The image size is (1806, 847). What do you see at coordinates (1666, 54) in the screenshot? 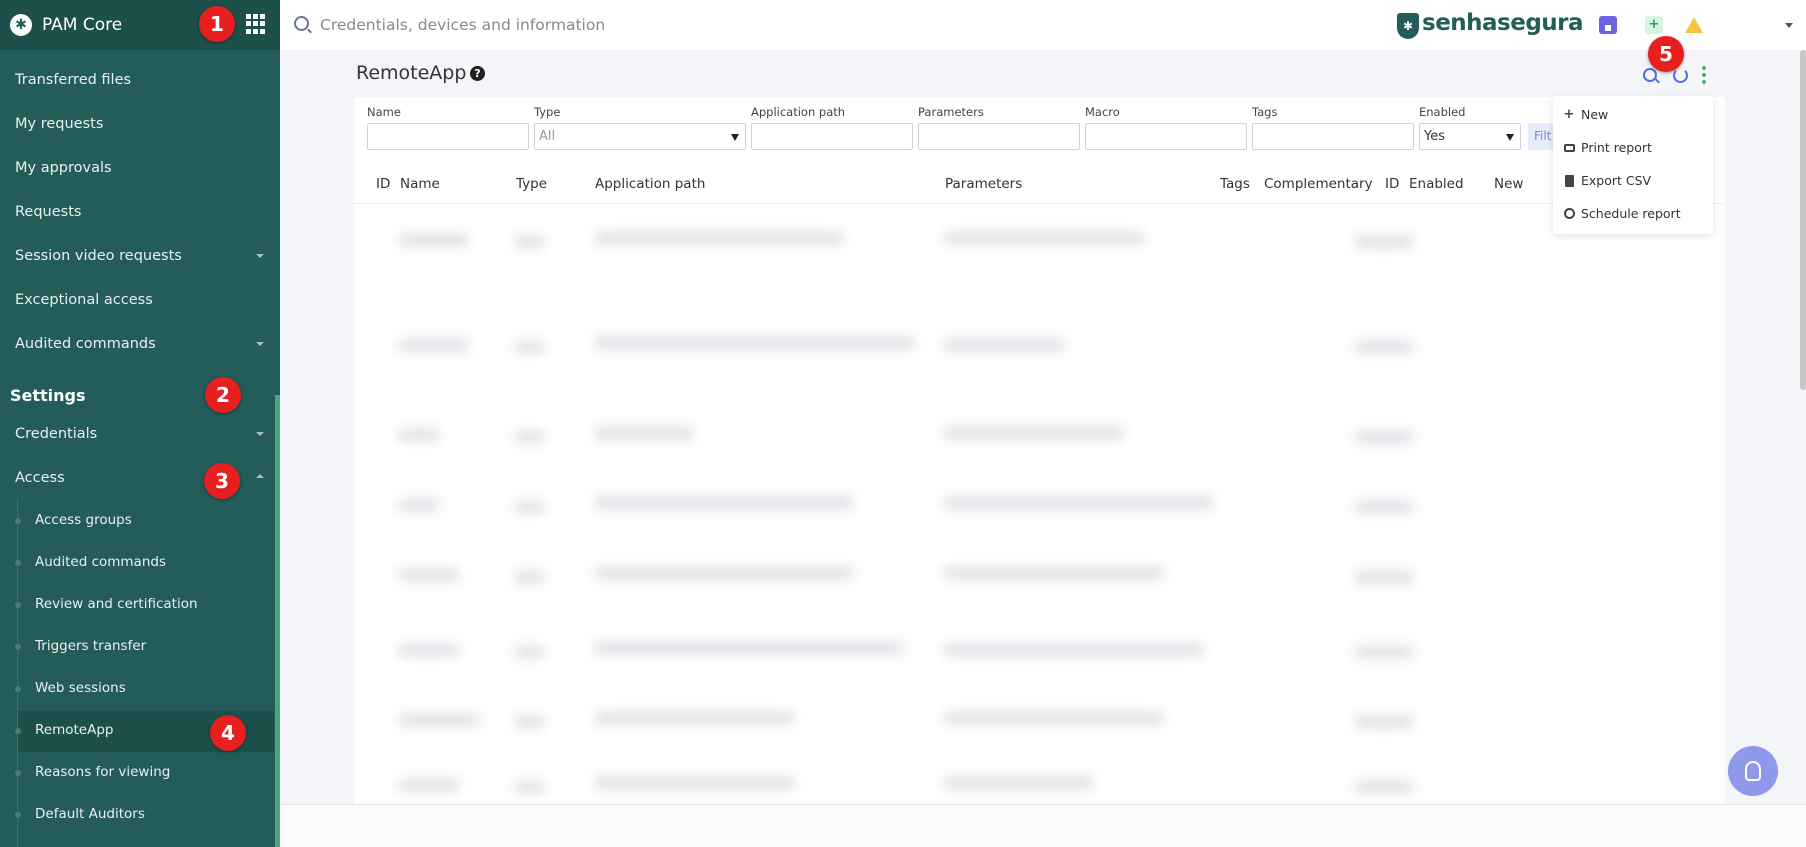
I see `annotation-badge-5: 5` at bounding box center [1666, 54].